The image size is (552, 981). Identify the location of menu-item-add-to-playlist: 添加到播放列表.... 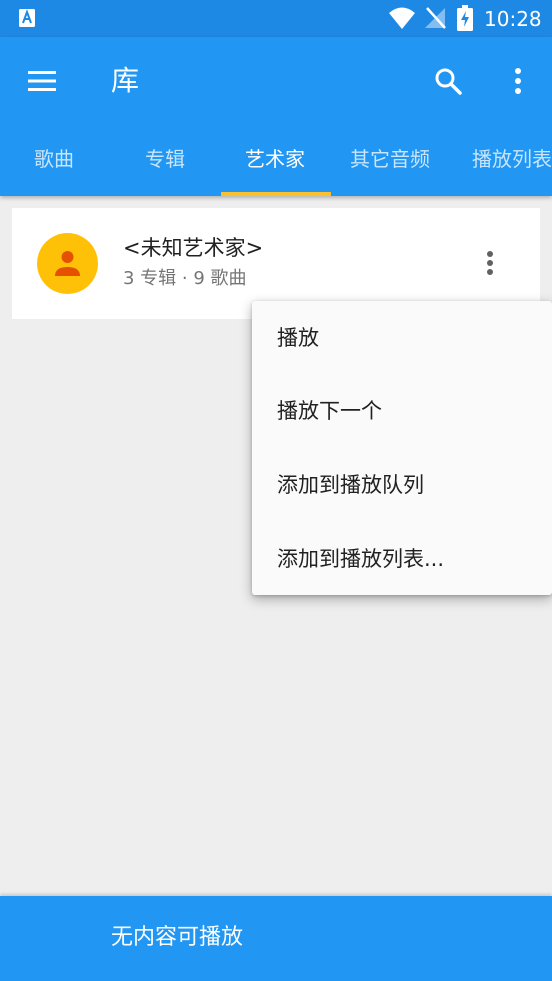
(402, 559).